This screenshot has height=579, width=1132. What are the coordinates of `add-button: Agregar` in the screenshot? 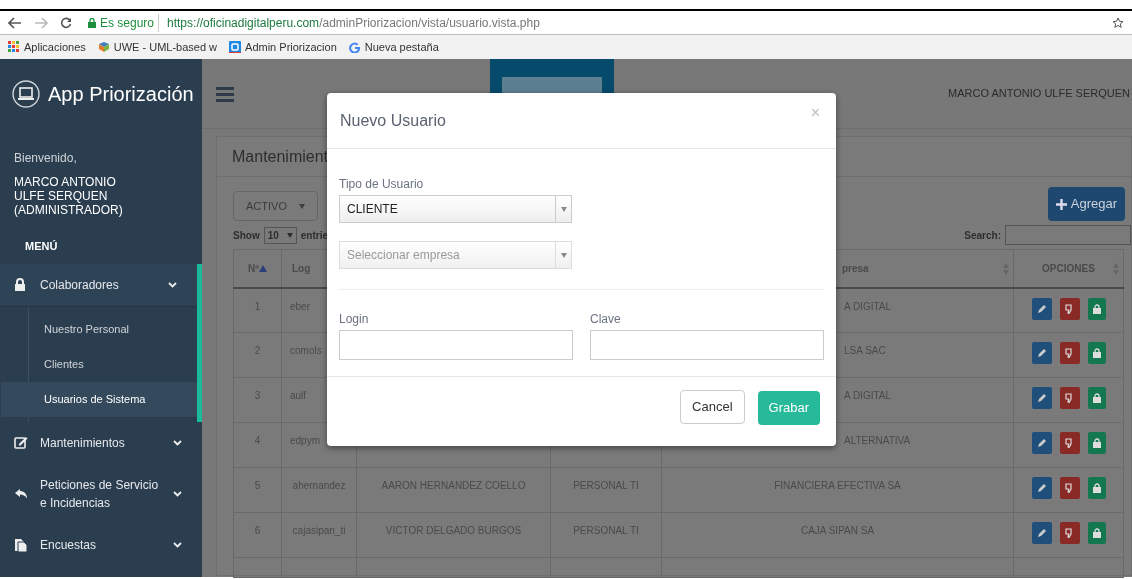 It's located at (1086, 204).